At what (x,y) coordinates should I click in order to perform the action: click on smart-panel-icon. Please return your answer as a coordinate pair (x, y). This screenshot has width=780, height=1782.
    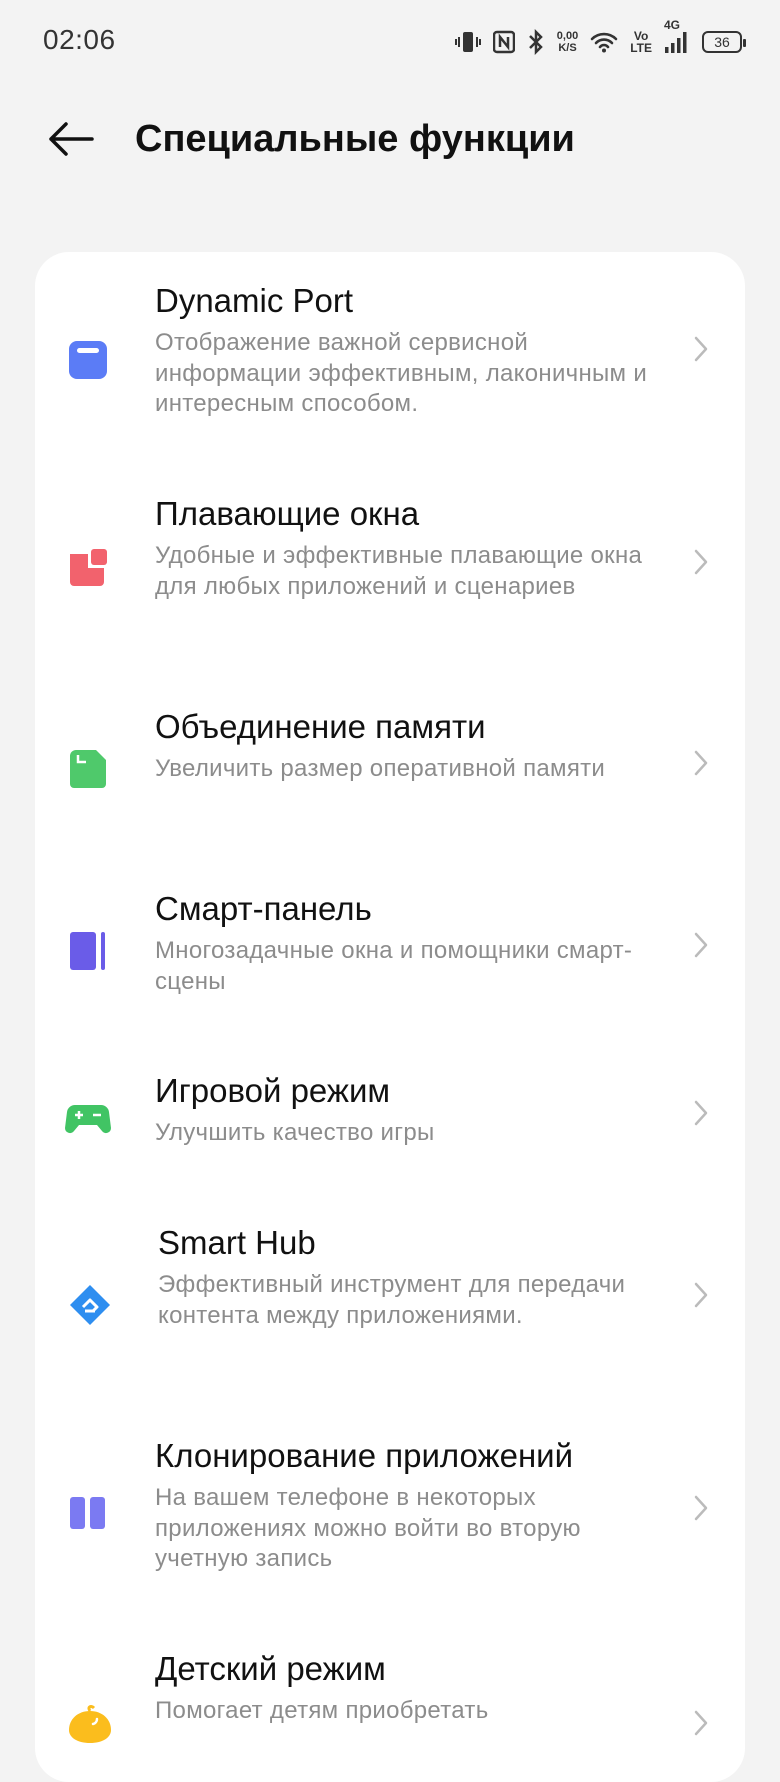
    Looking at the image, I should click on (88, 951).